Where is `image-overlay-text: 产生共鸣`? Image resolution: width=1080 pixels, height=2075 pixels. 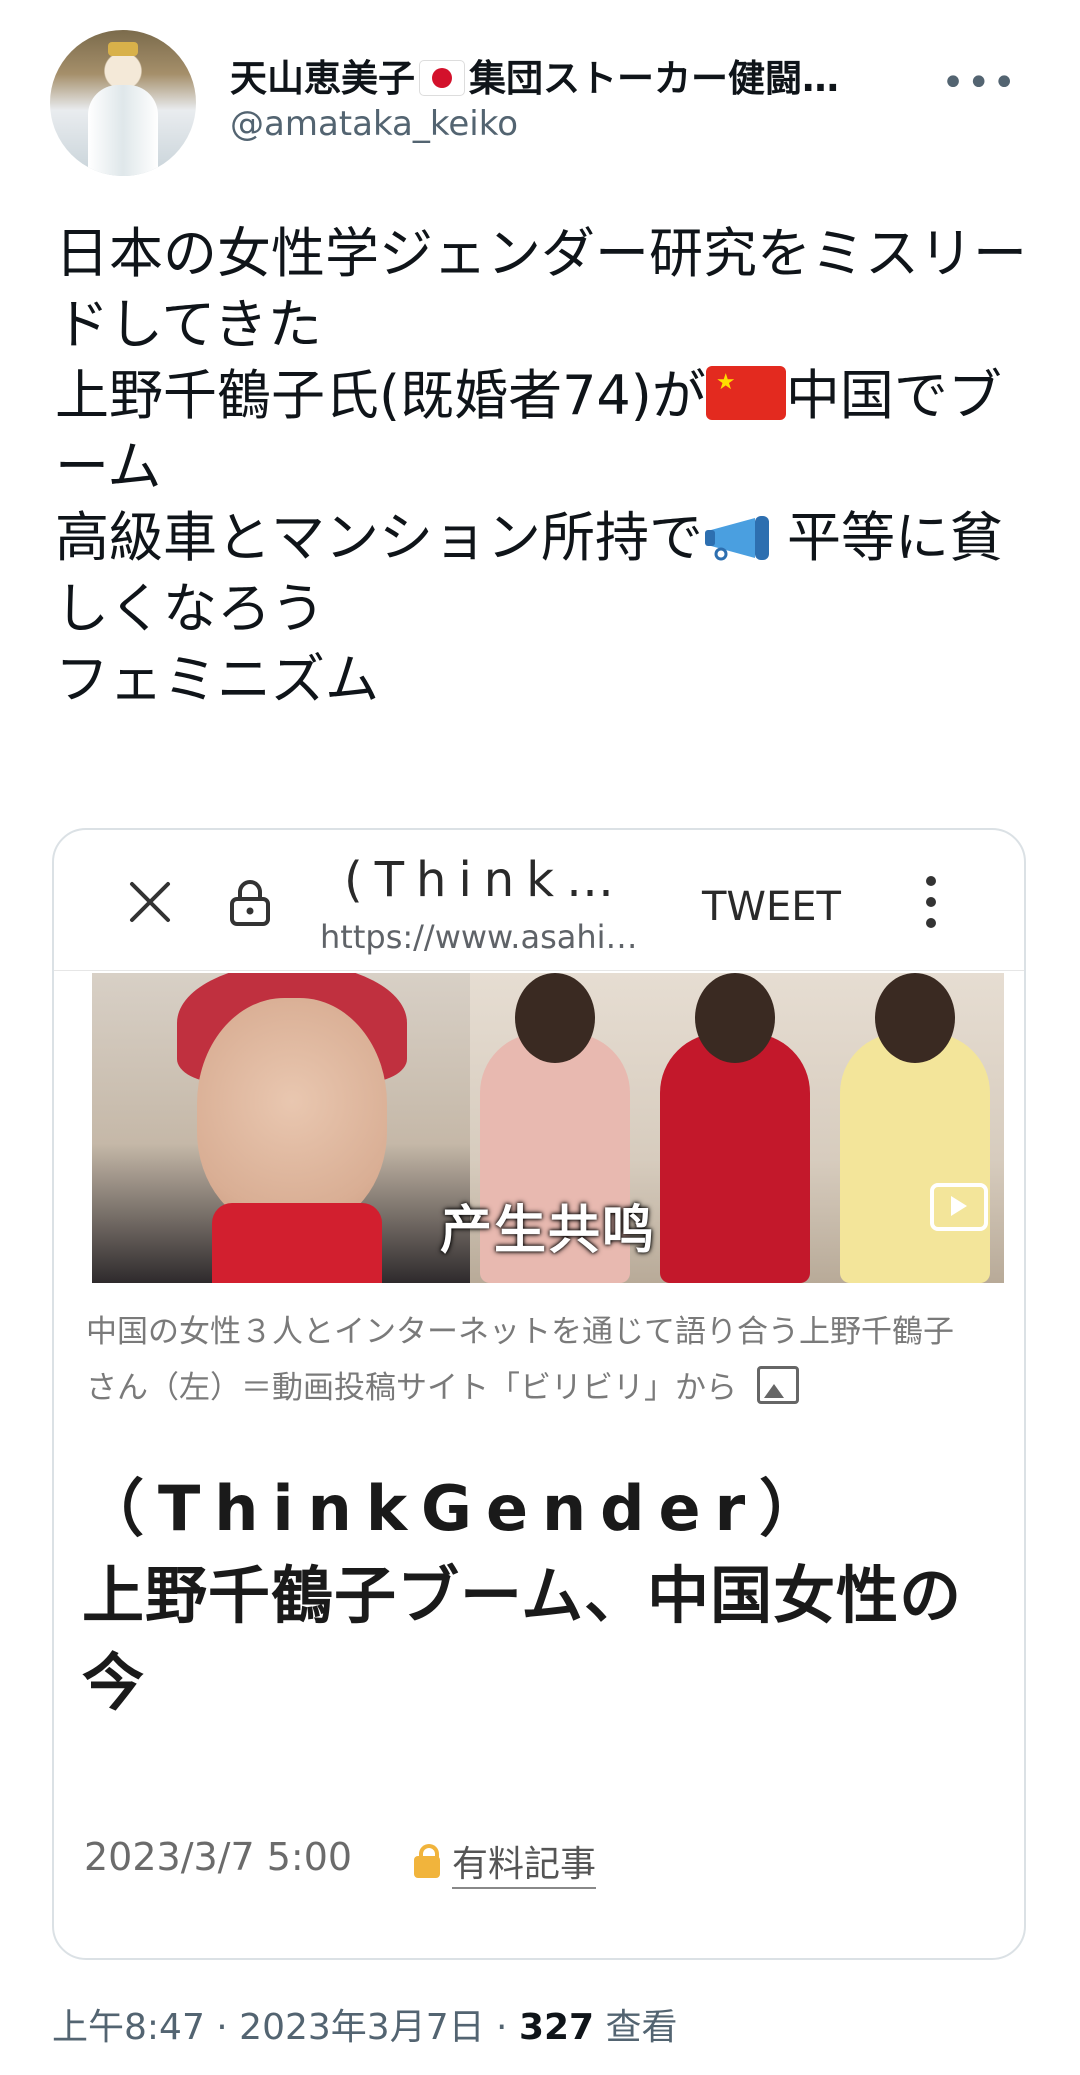 image-overlay-text: 产生共鸣 is located at coordinates (548, 1231).